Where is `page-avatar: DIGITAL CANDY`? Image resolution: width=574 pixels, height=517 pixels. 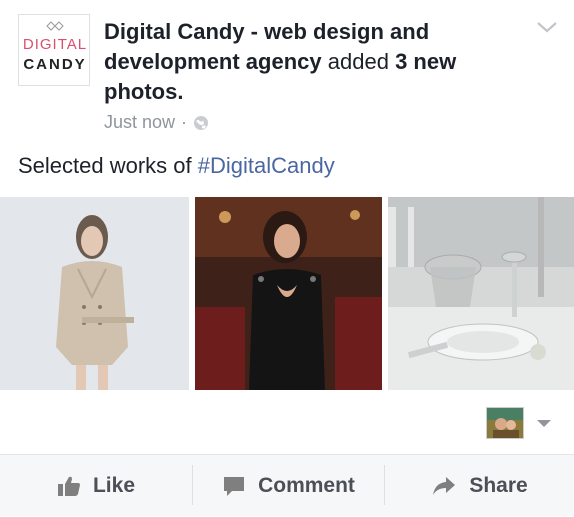 page-avatar: DIGITAL CANDY is located at coordinates (54, 50).